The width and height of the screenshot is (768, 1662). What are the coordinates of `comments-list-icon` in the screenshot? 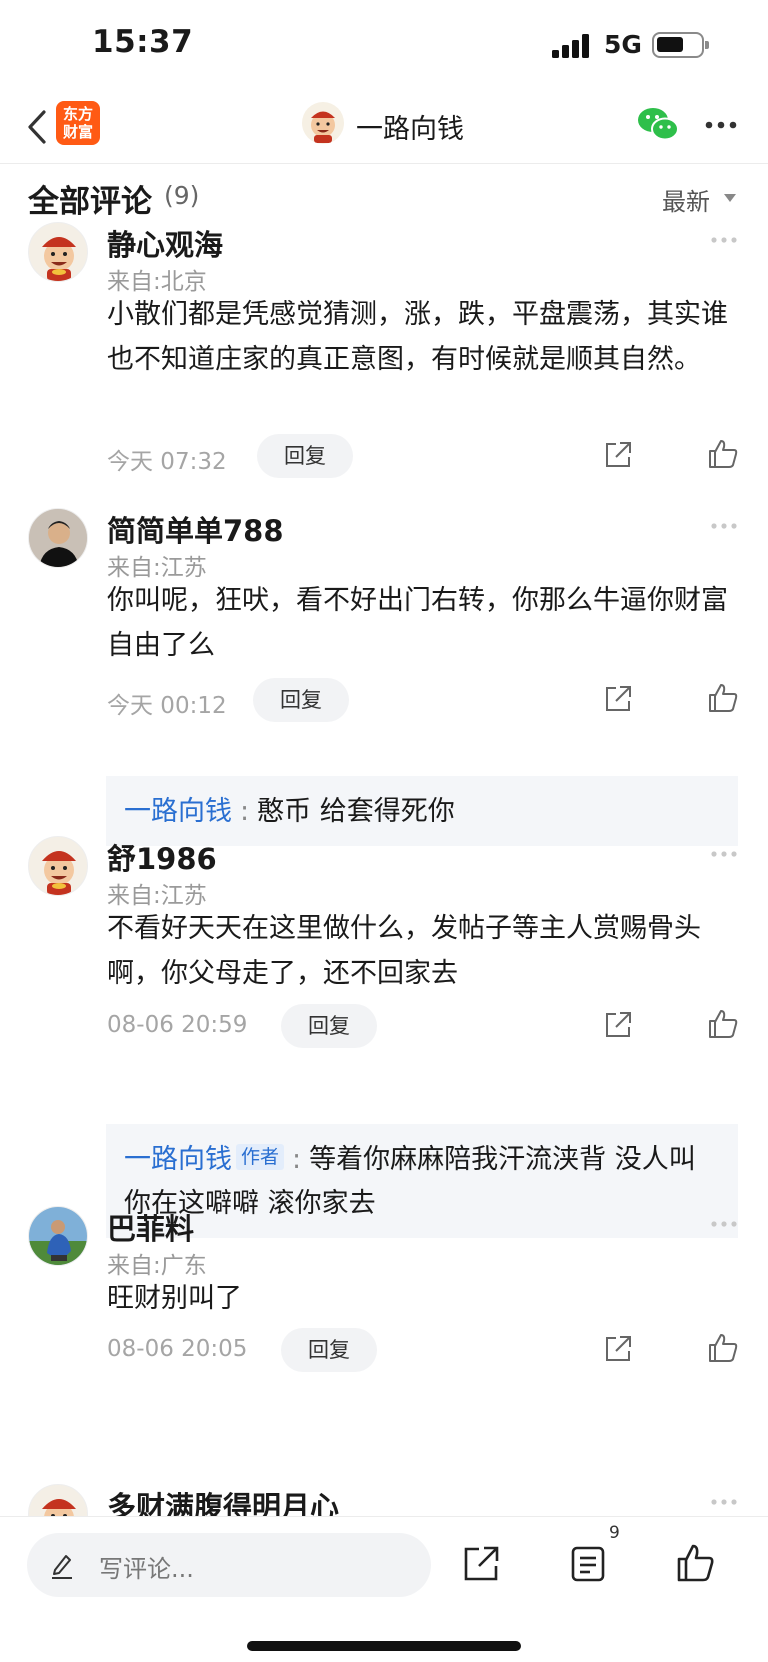 It's located at (588, 1564).